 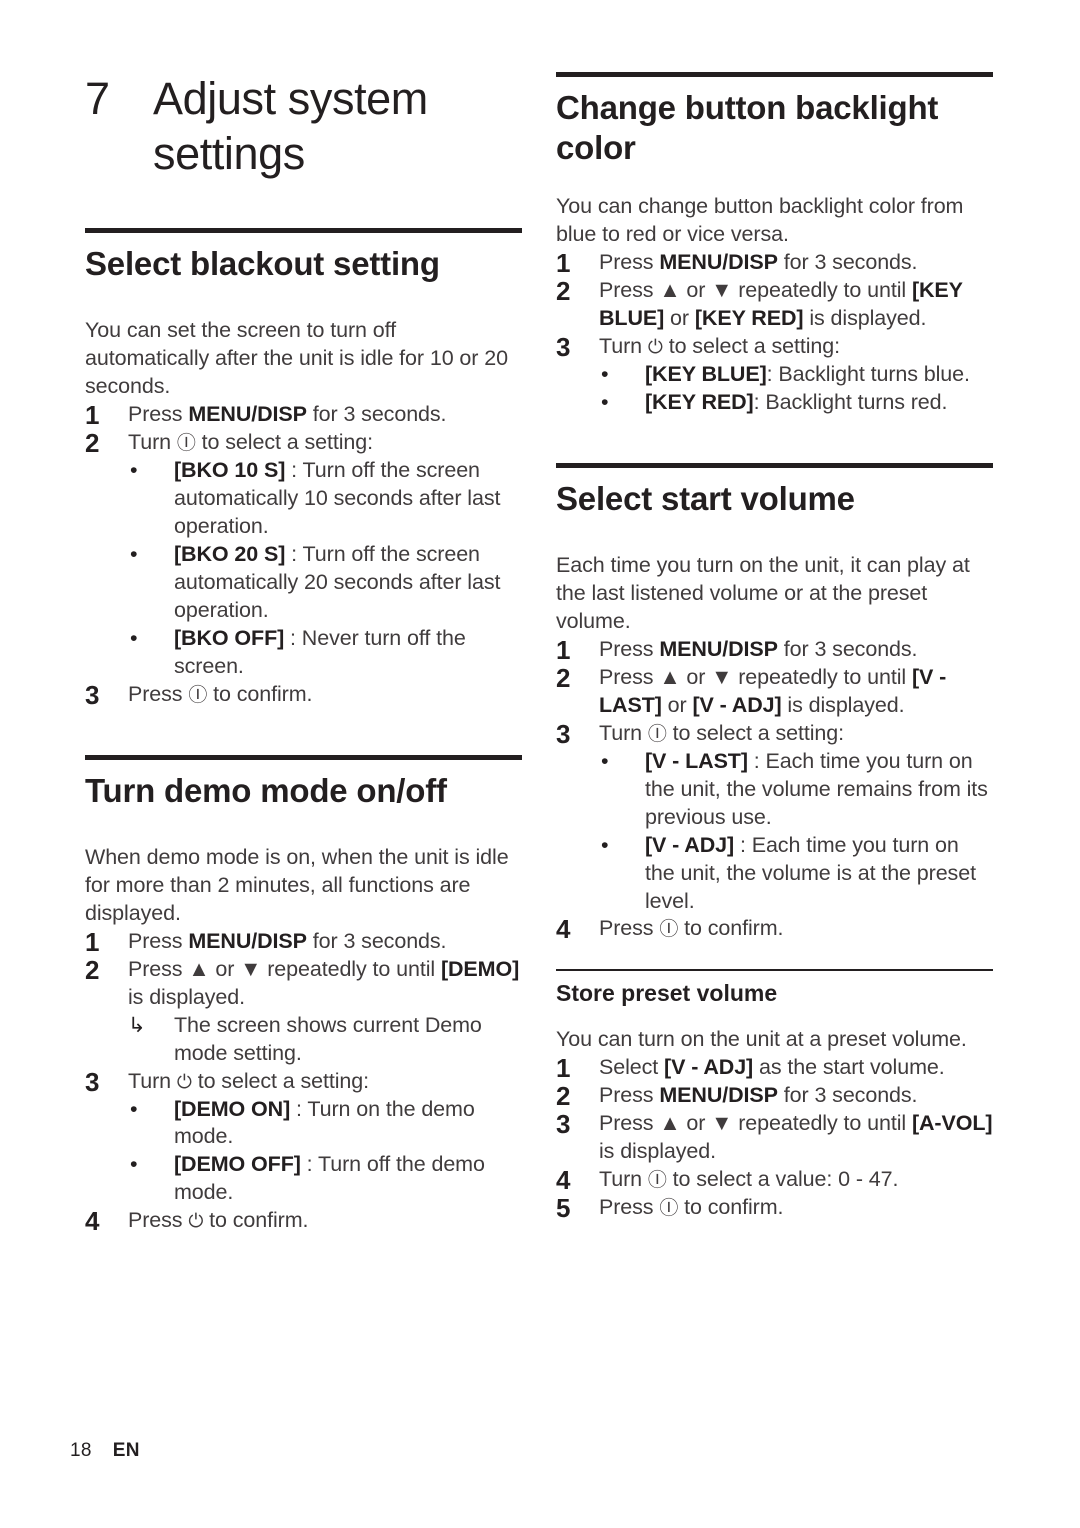 I want to click on step-bold2: [KEY RED], so click(x=749, y=317).